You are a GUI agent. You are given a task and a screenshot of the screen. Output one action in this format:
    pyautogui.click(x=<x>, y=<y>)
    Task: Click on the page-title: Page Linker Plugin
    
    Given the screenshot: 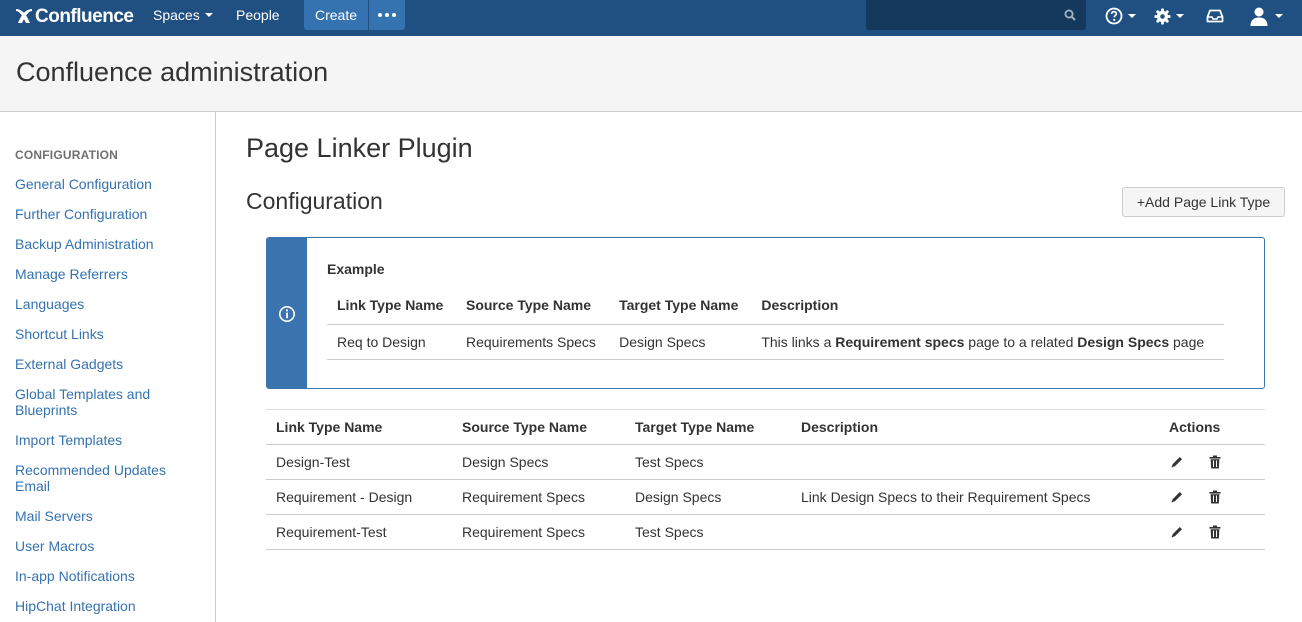 What is the action you would take?
    pyautogui.click(x=359, y=148)
    